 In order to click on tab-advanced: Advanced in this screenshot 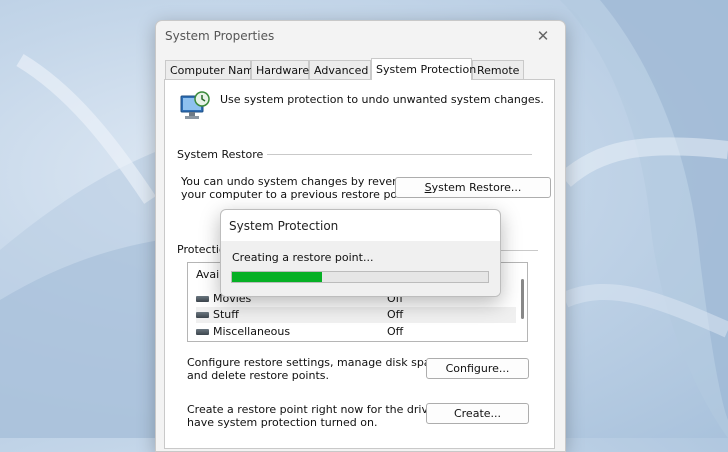, I will do `click(340, 69)`.